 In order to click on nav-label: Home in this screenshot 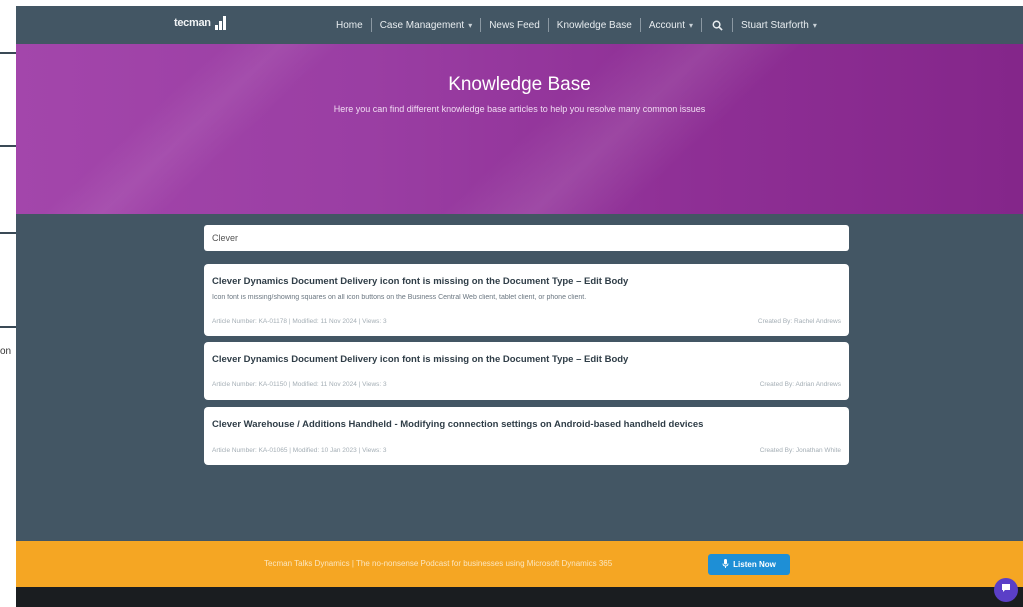, I will do `click(349, 25)`.